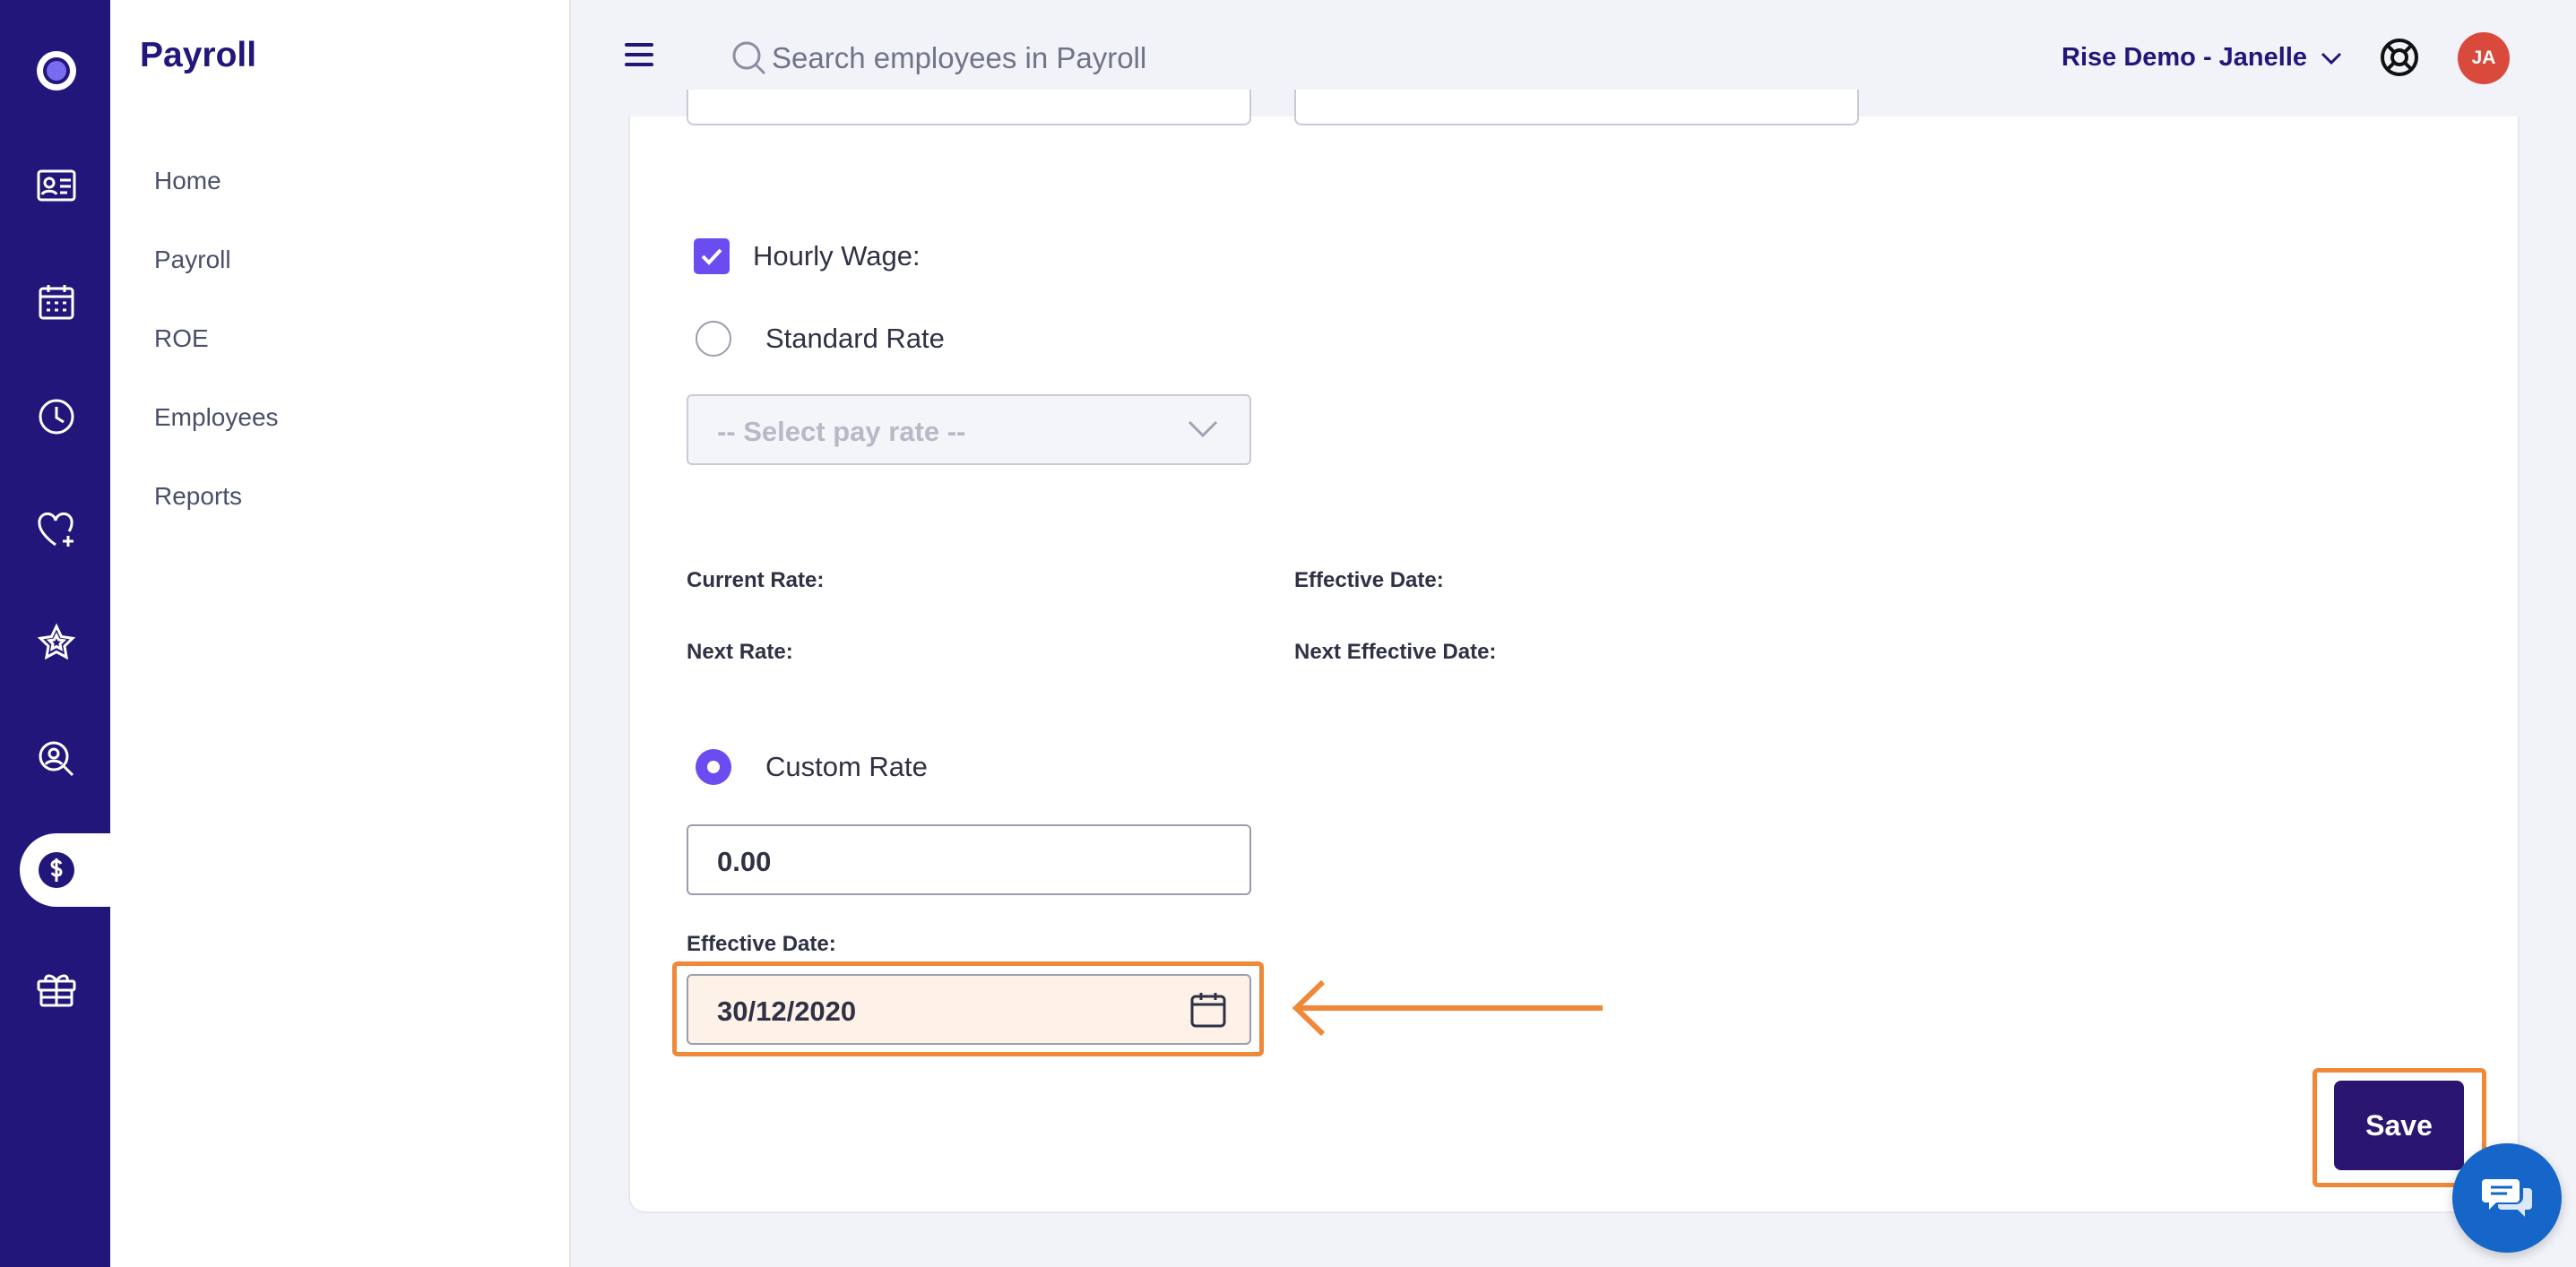 The height and width of the screenshot is (1267, 2576). Describe the element at coordinates (56, 870) in the screenshot. I see `dollar-icon` at that location.